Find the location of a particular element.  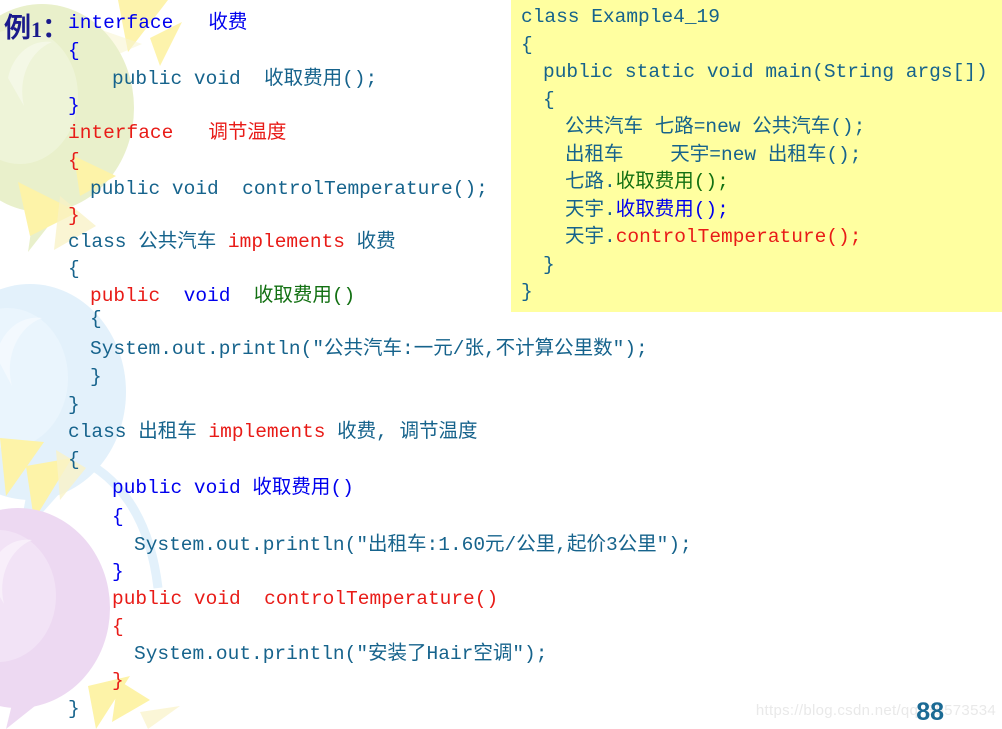

code-token: interface 收费 is located at coordinates (158, 23).